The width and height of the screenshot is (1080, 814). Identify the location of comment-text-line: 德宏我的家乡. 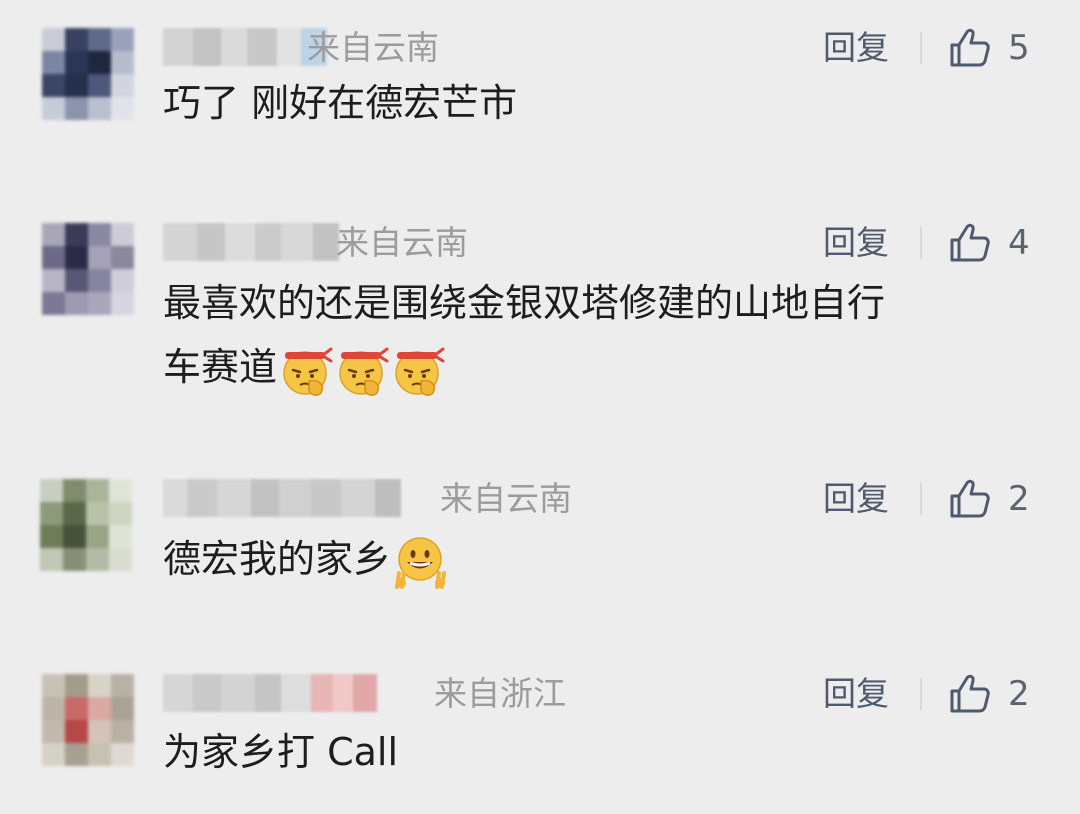
(277, 559).